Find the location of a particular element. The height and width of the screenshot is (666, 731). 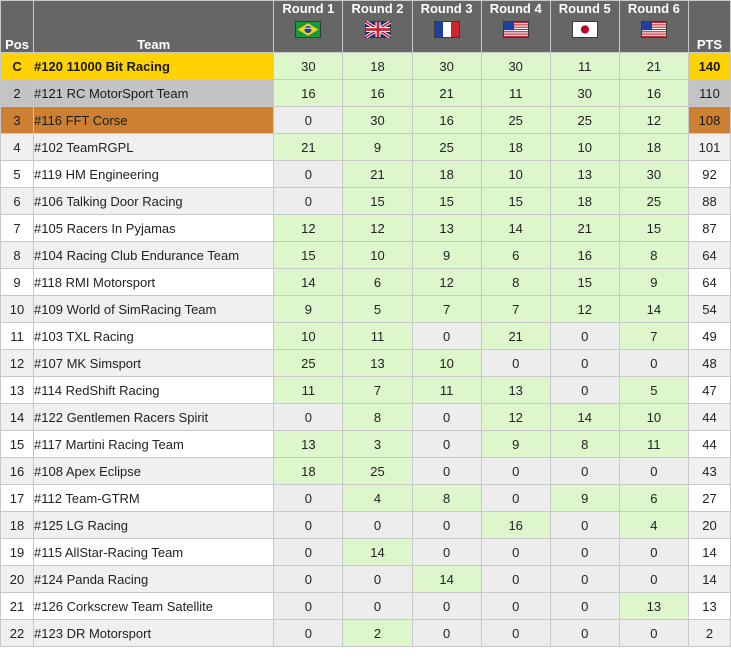

table-row: 13 #114 RedShift Racing 11 7 11 13 0 5 47 is located at coordinates (365, 390).